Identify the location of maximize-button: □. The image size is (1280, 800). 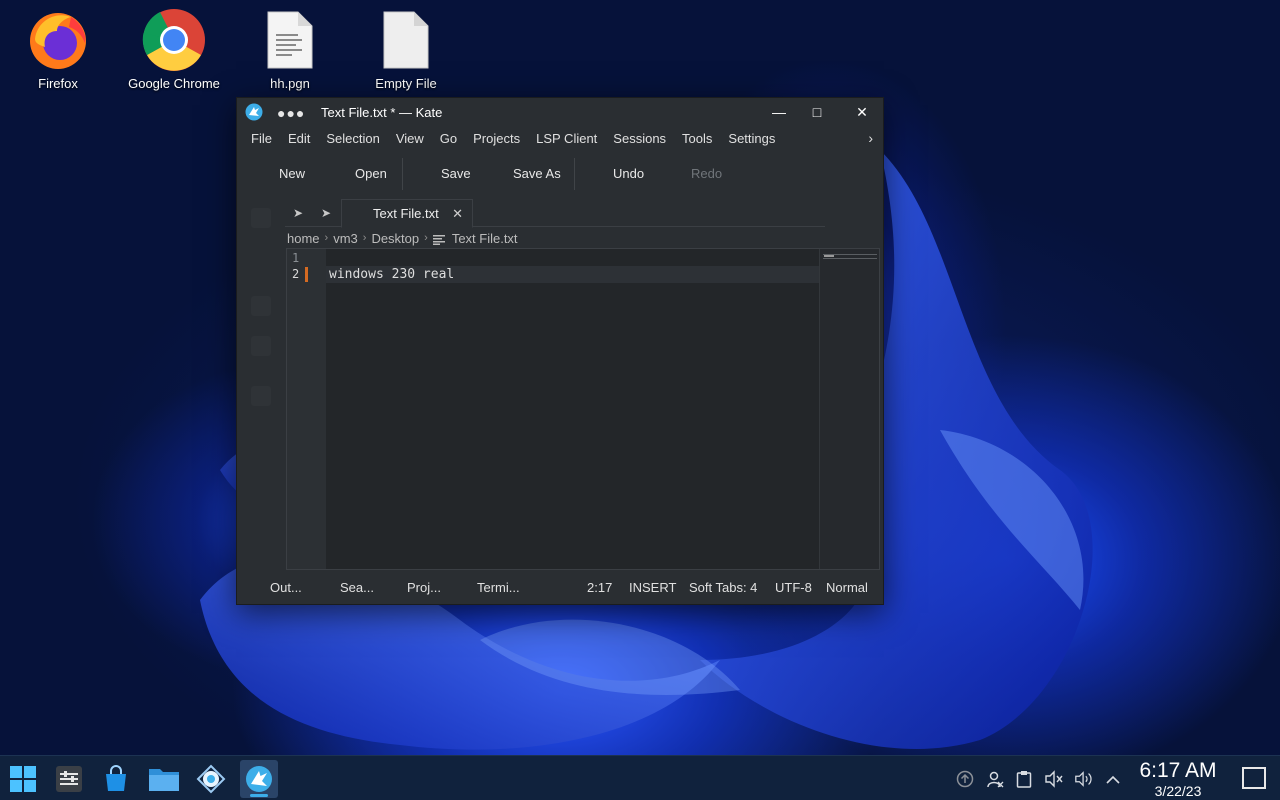
(817, 112).